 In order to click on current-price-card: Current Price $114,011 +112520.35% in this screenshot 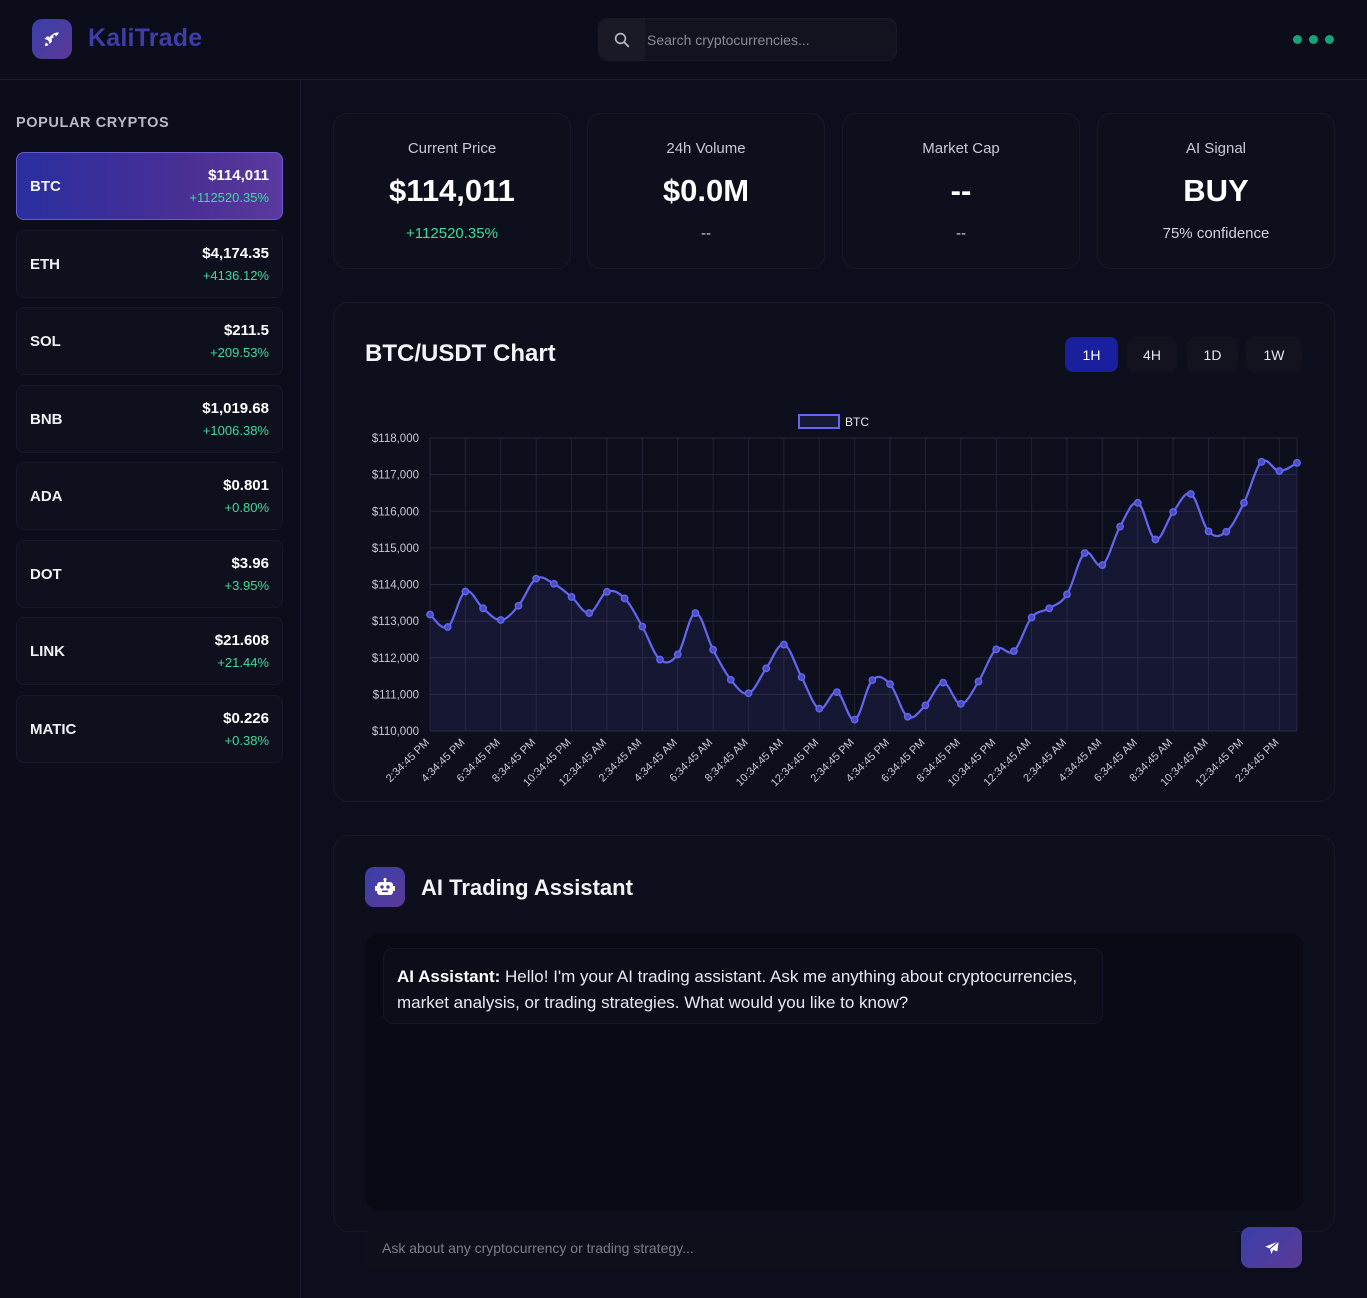, I will do `click(452, 191)`.